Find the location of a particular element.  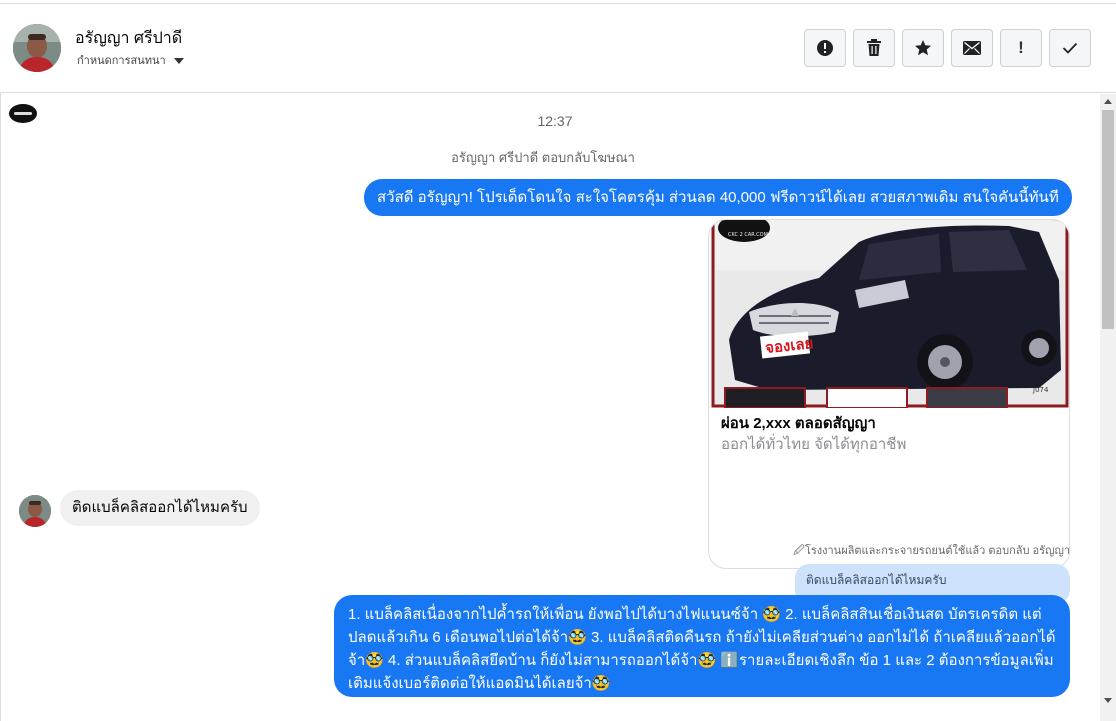

delete-button is located at coordinates (874, 48).